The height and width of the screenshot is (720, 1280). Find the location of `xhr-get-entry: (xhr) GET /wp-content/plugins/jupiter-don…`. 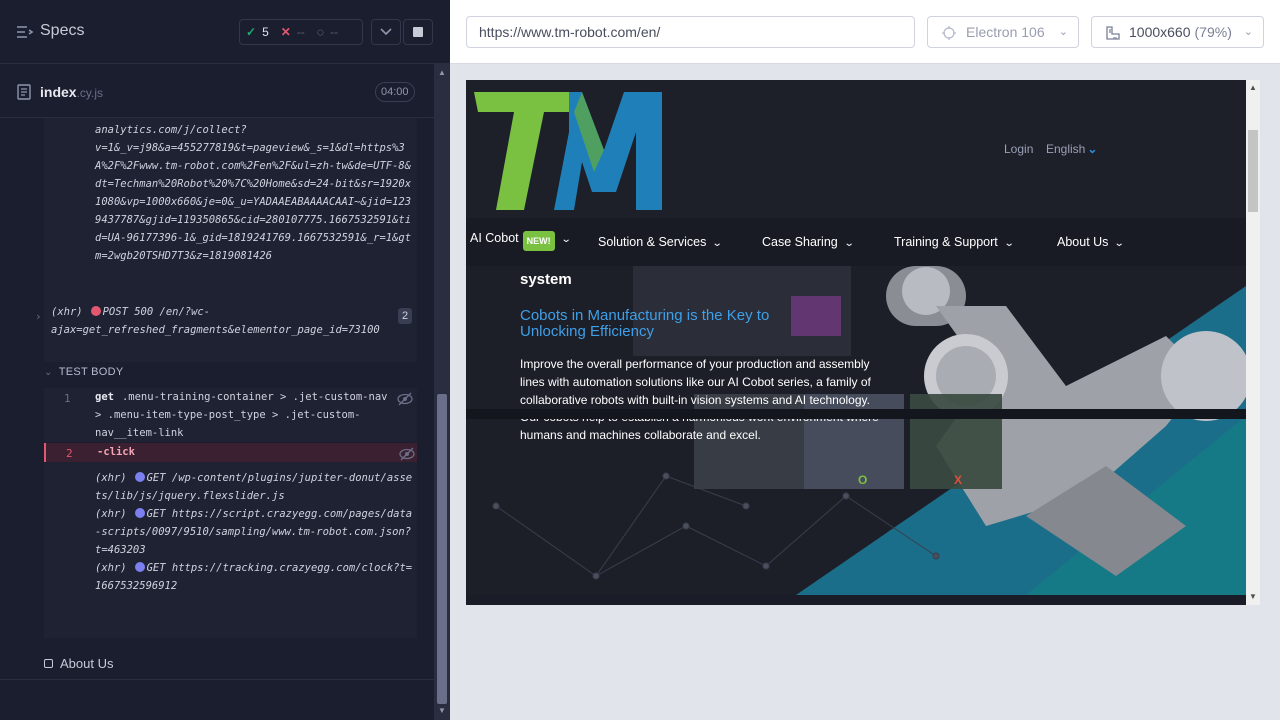

xhr-get-entry: (xhr) GET /wp-content/plugins/jupiter-don… is located at coordinates (255, 487).